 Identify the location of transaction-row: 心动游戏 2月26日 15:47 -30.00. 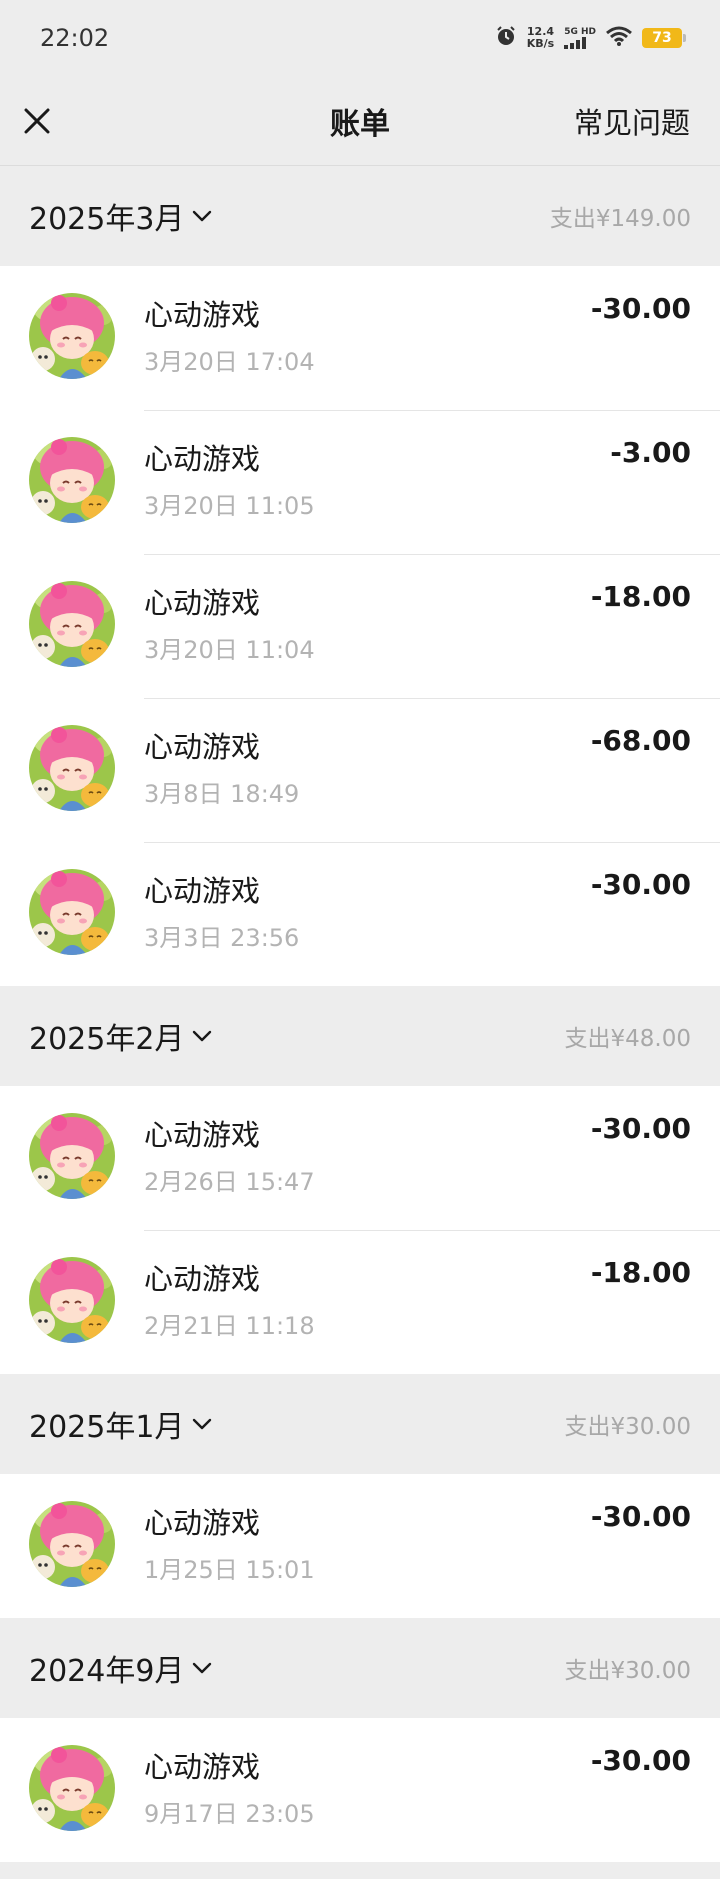
(360, 1158).